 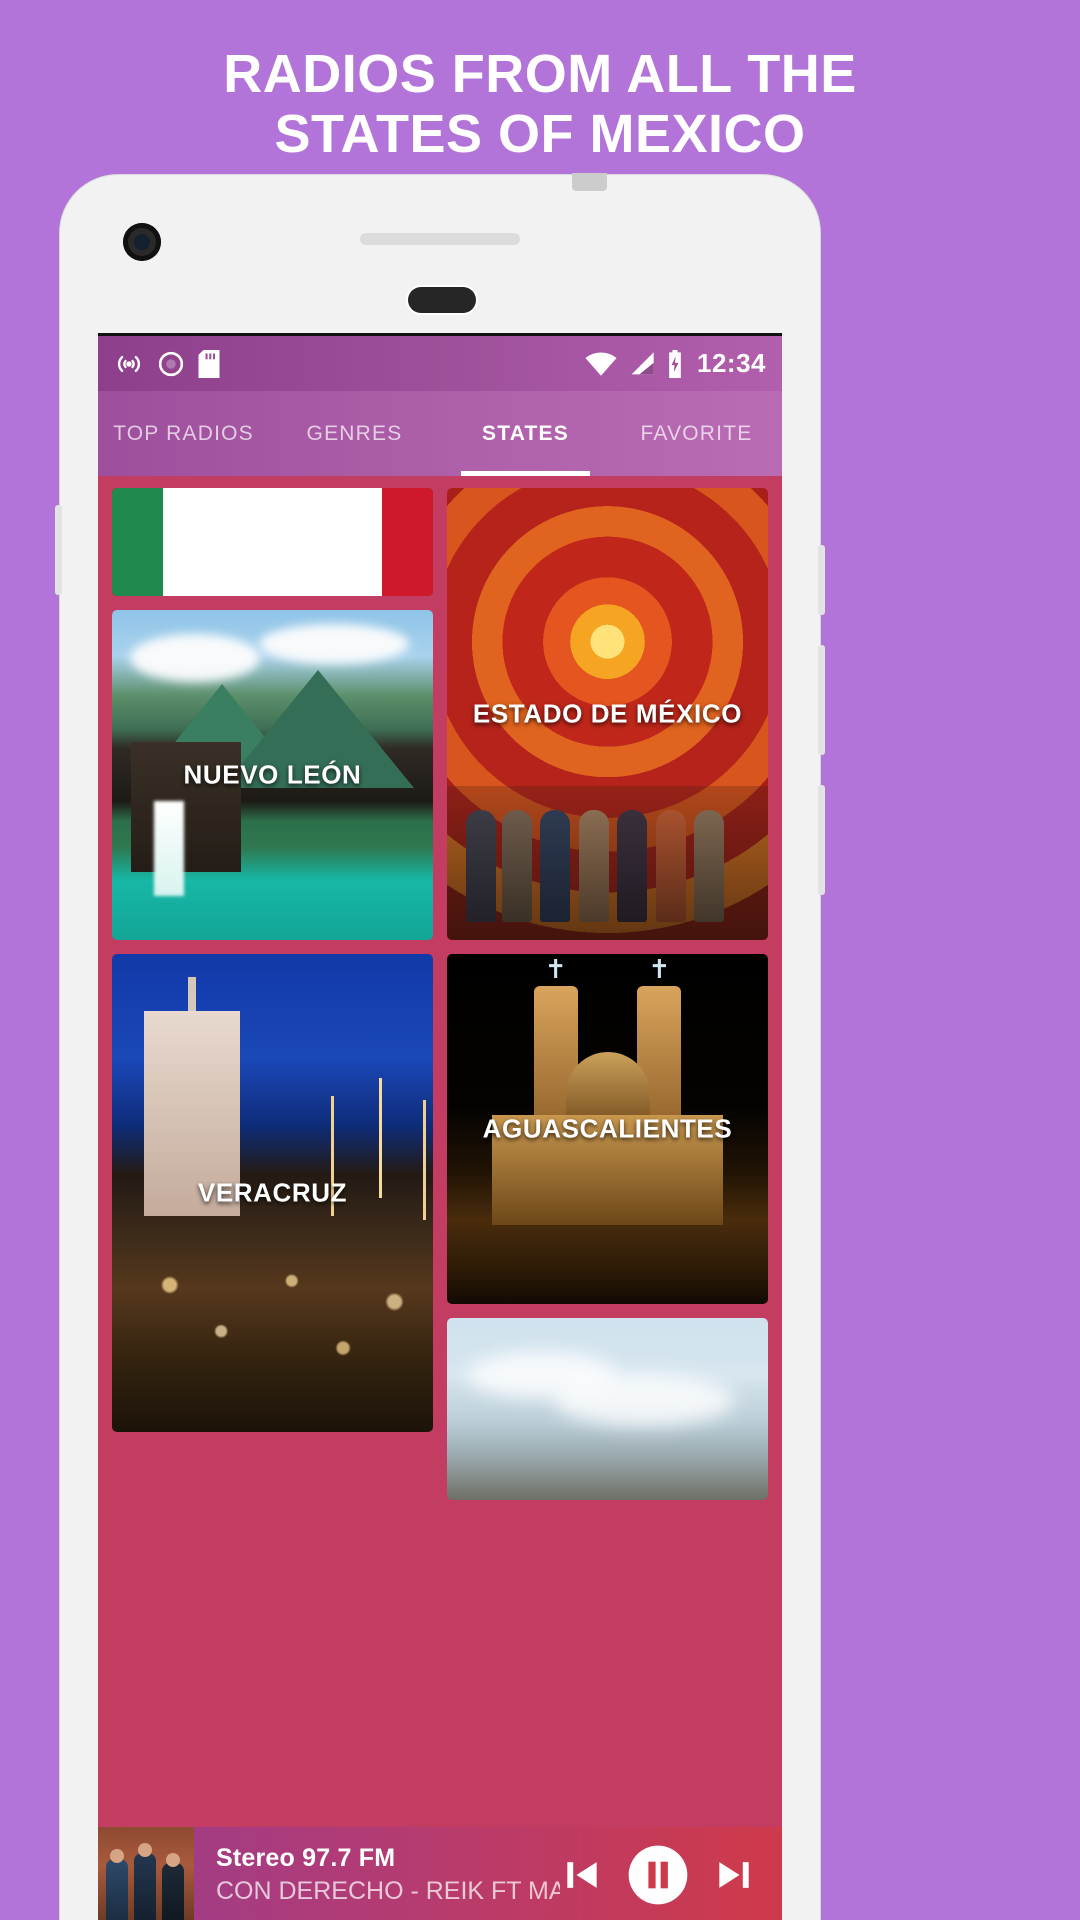 I want to click on state-card-label: ESTADO DE MÉXICO, so click(x=607, y=713).